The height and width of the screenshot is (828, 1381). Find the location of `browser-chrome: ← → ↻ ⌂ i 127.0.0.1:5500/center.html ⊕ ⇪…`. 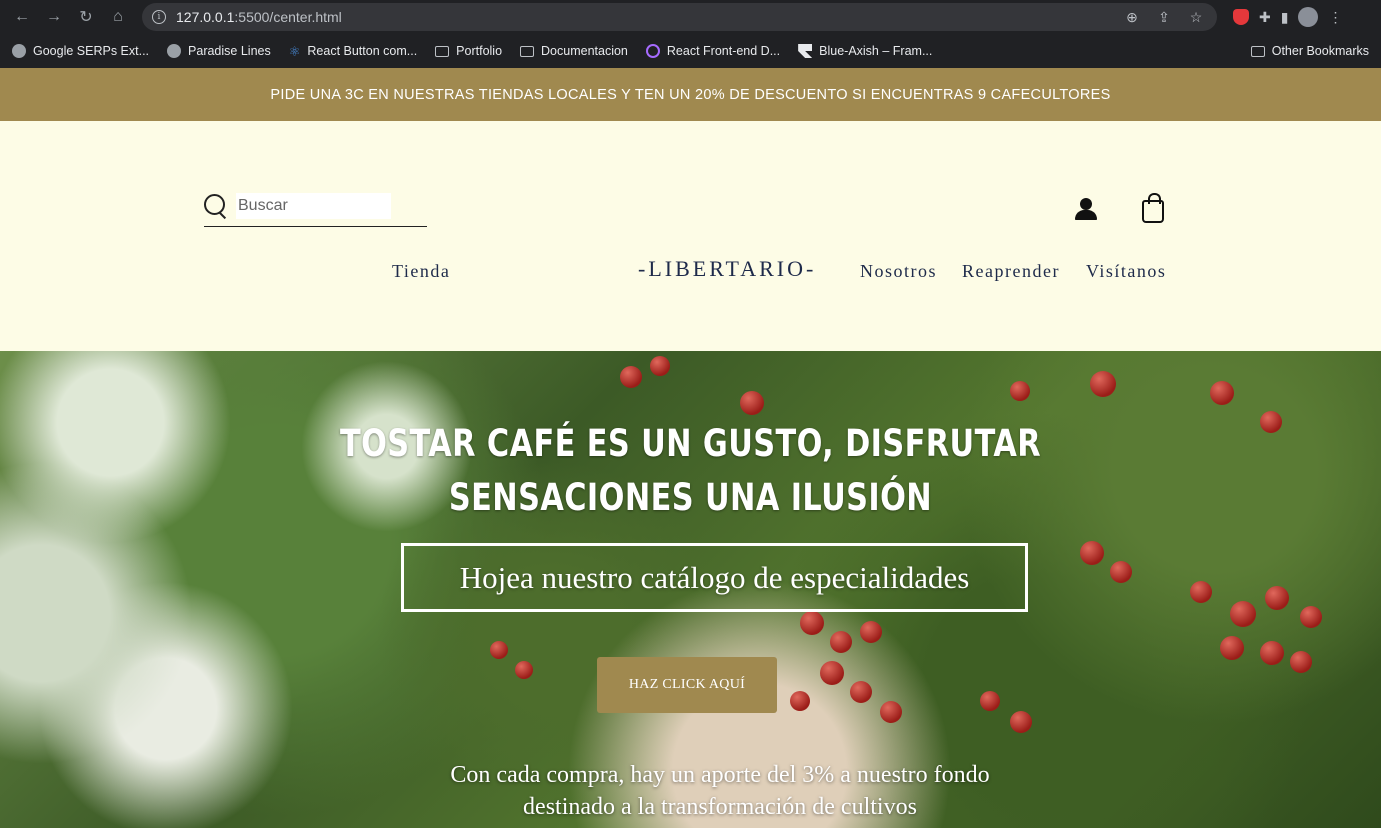

browser-chrome: ← → ↻ ⌂ i 127.0.0.1:5500/center.html ⊕ ⇪… is located at coordinates (690, 34).